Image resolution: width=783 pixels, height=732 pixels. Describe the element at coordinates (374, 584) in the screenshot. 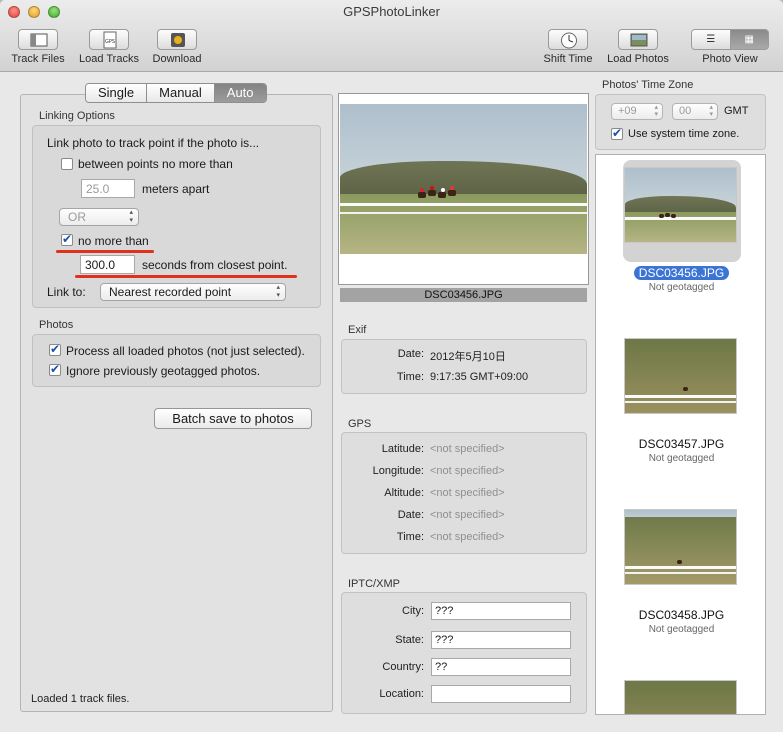

I see `iptc-title: IPTC/XMP` at that location.